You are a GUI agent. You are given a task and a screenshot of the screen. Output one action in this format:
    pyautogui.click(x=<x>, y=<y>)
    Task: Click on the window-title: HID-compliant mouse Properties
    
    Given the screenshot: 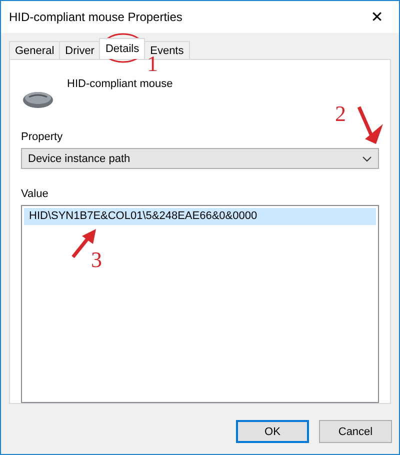 What is the action you would take?
    pyautogui.click(x=95, y=17)
    